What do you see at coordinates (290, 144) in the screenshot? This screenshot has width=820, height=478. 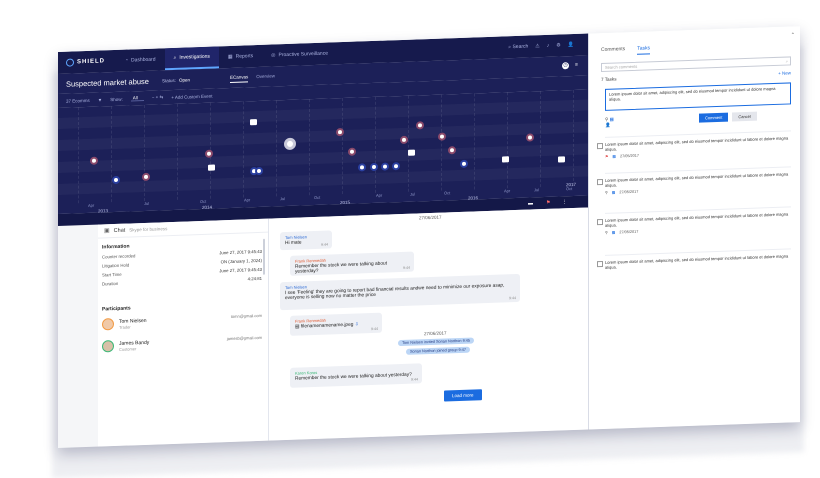 I see `selected-event` at bounding box center [290, 144].